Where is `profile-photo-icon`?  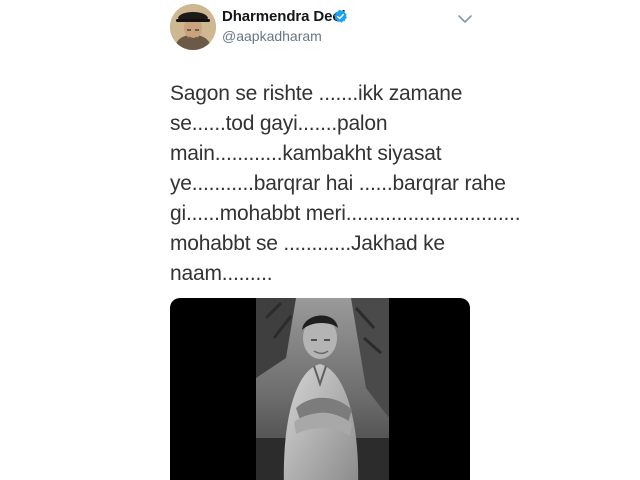 profile-photo-icon is located at coordinates (193, 27).